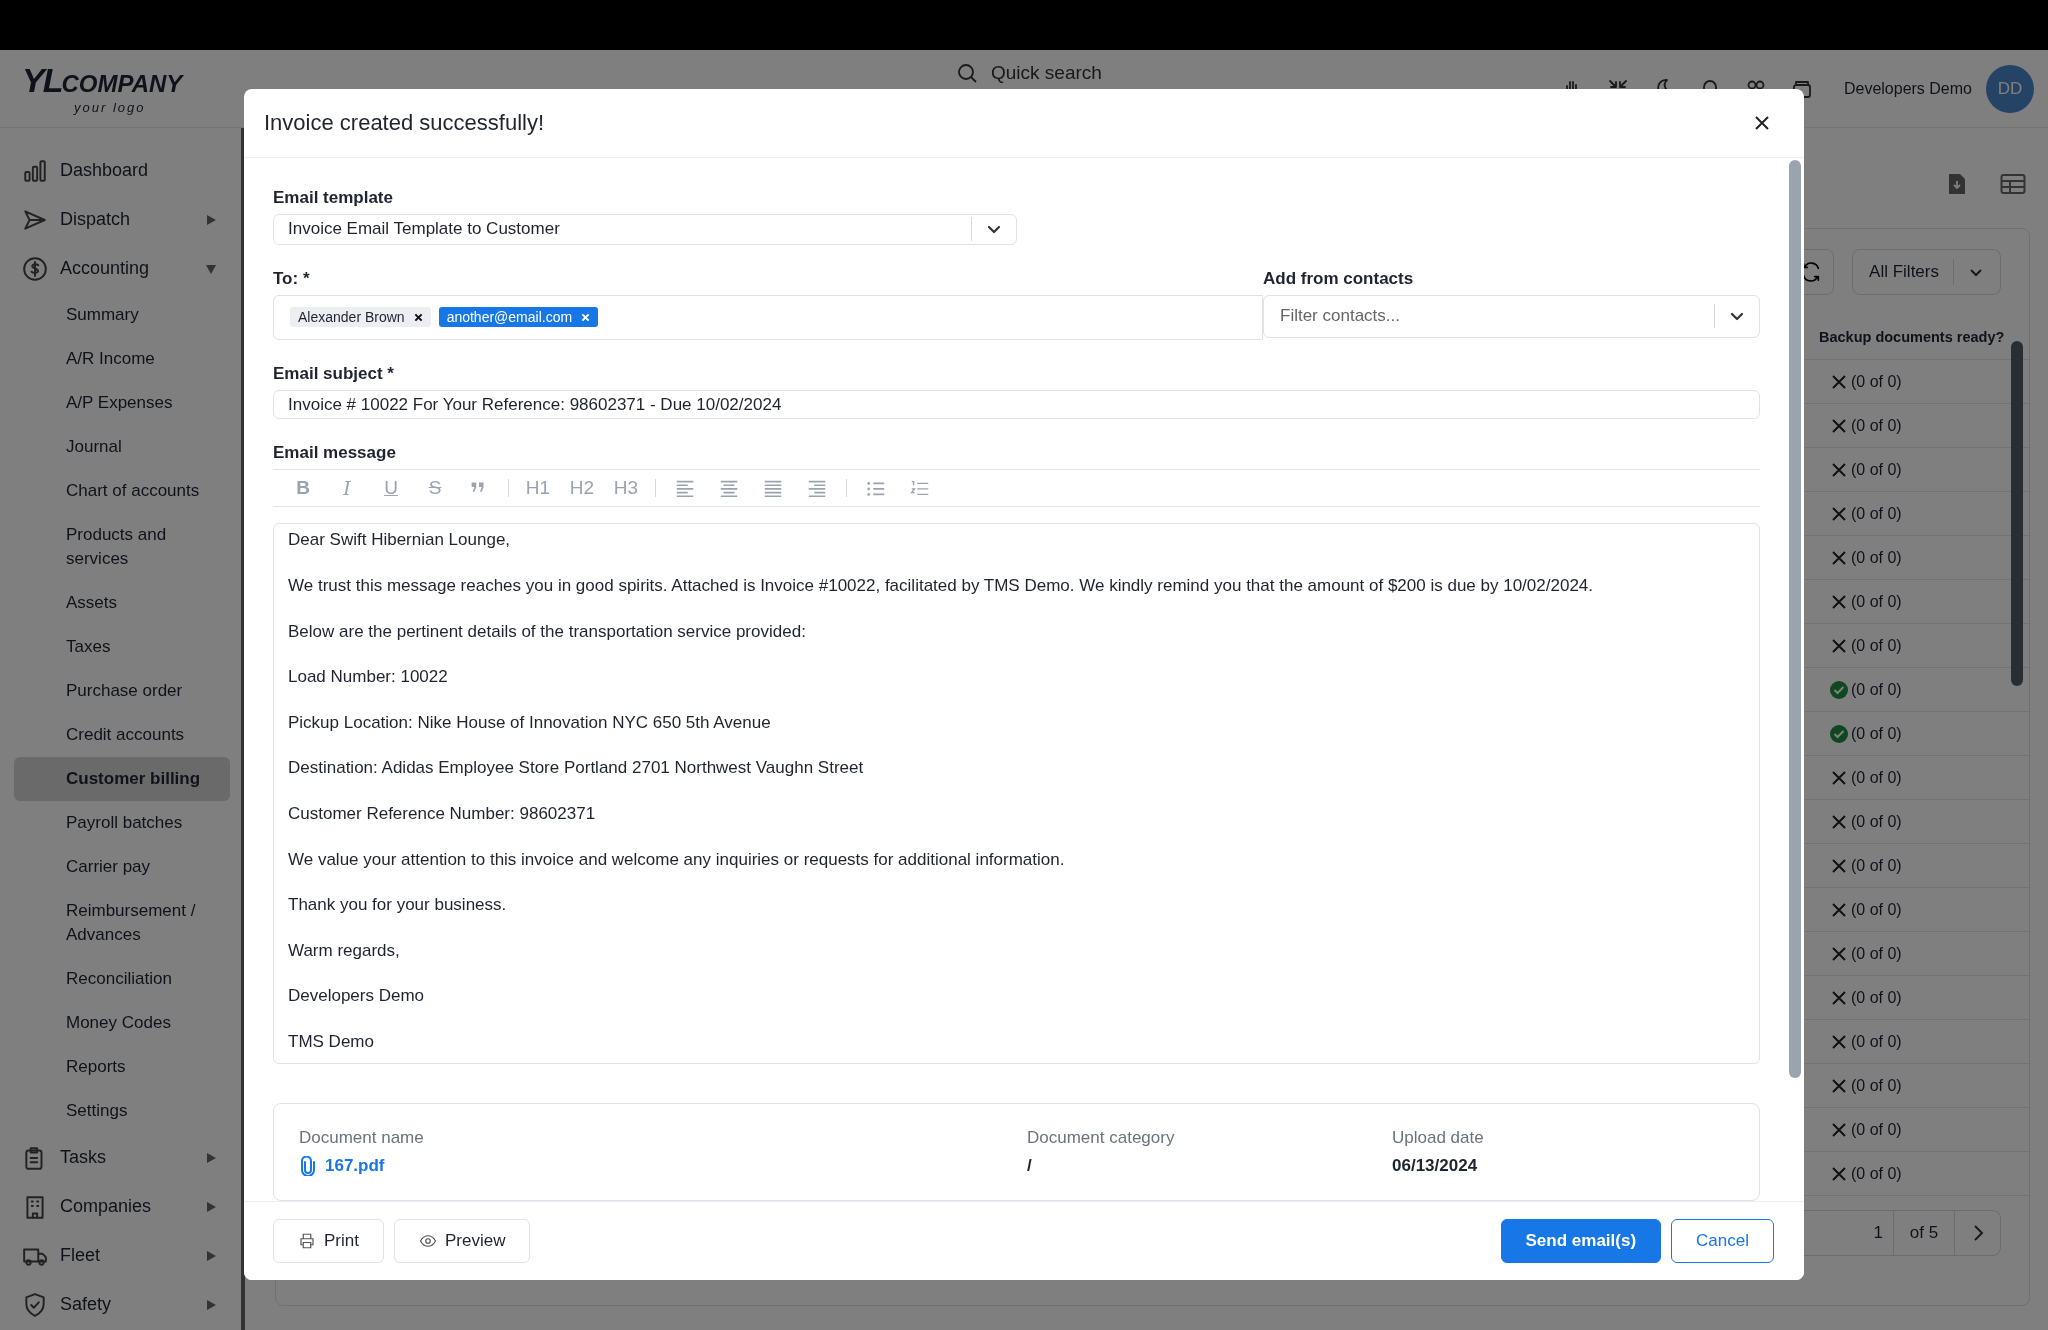  I want to click on message-paragraph: Thank you for your business., so click(398, 905).